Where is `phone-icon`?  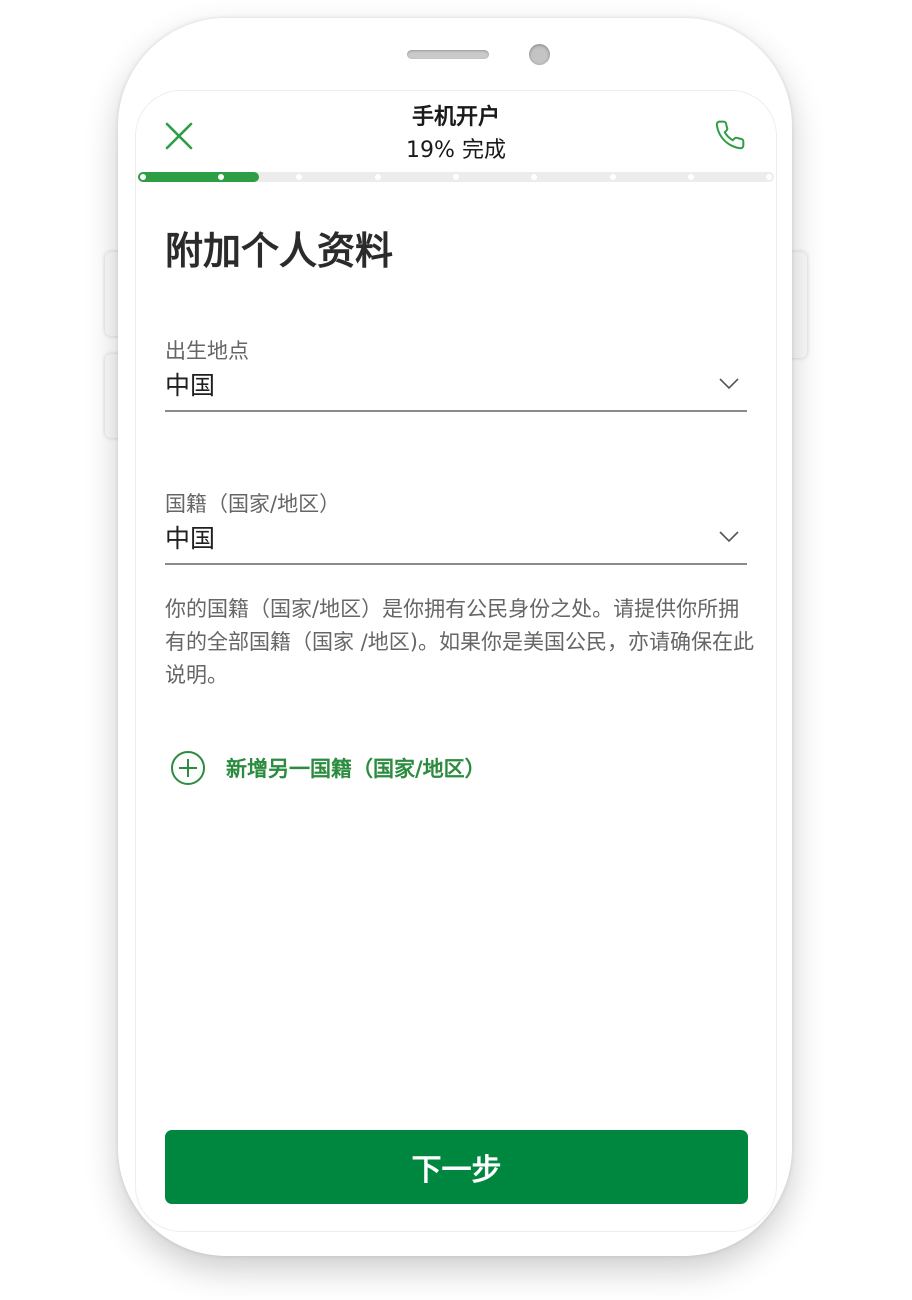
phone-icon is located at coordinates (730, 135).